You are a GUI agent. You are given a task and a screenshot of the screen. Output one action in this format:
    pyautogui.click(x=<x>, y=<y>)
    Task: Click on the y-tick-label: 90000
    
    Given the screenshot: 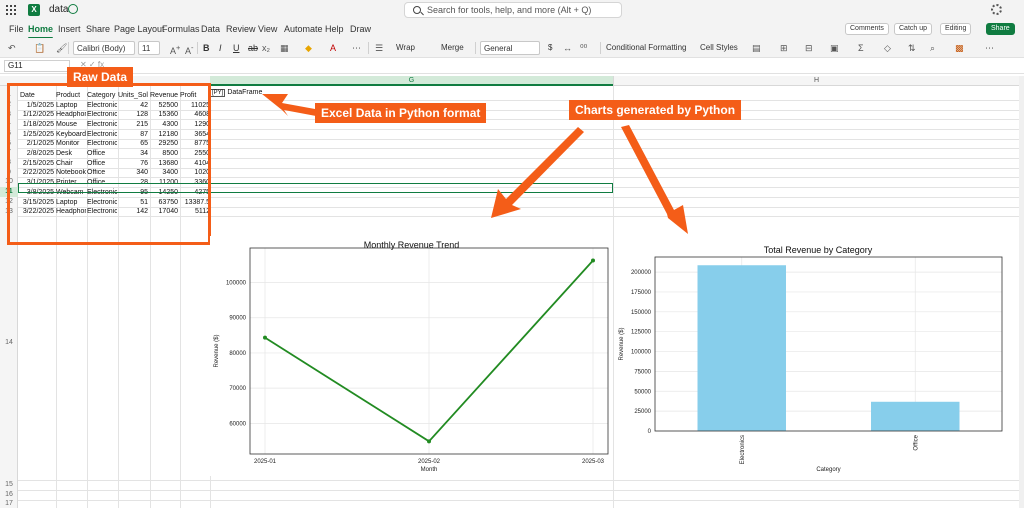 What is the action you would take?
    pyautogui.click(x=237, y=319)
    